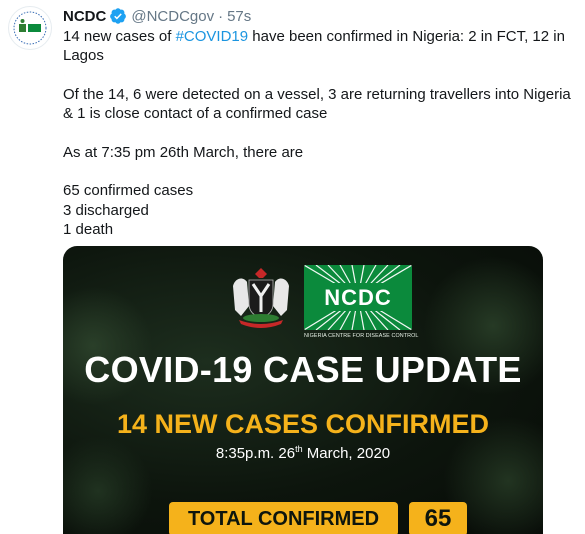 Image resolution: width=585 pixels, height=534 pixels. I want to click on ncdc-logo: NCDC, so click(358, 297).